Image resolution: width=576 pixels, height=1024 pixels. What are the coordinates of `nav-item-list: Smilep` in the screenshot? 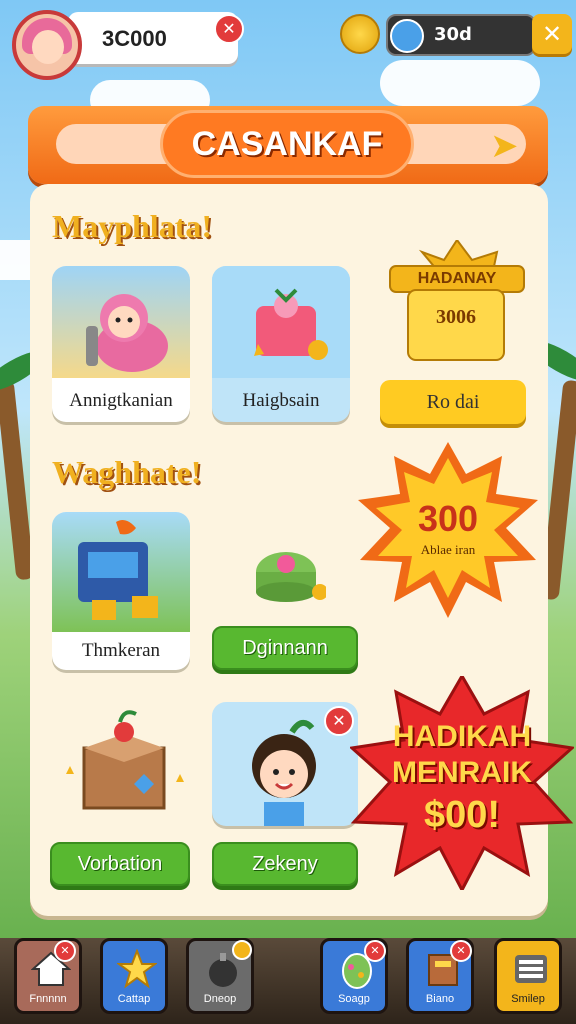 It's located at (528, 976).